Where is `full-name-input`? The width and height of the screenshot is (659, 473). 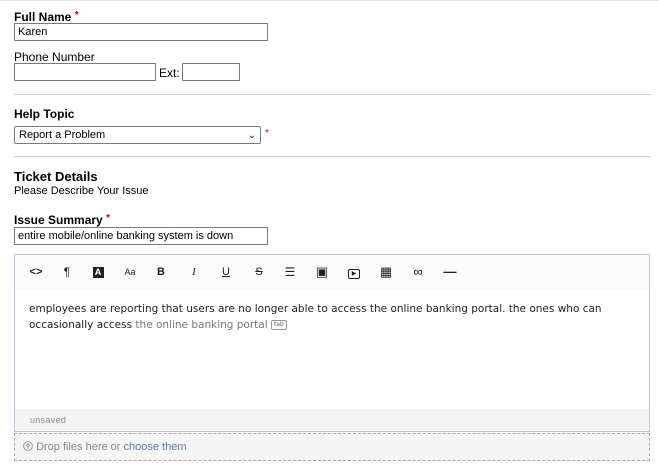 full-name-input is located at coordinates (141, 32).